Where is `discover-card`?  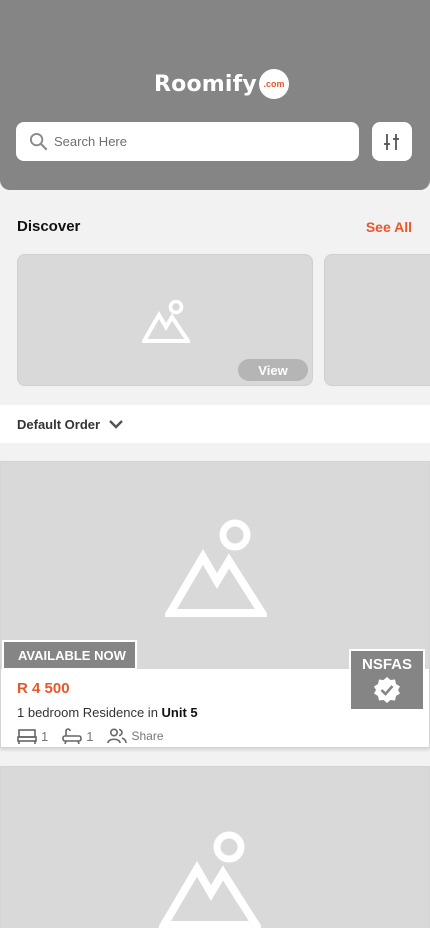 discover-card is located at coordinates (377, 320).